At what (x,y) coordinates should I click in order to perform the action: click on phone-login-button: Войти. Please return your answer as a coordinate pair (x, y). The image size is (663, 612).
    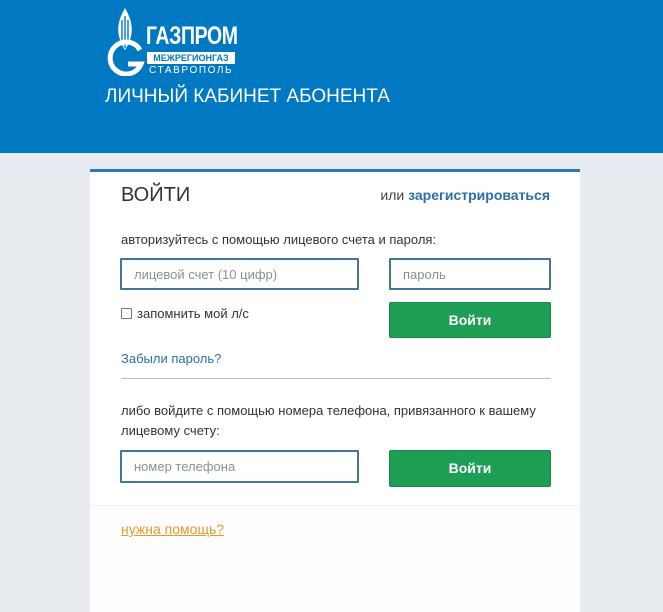
    Looking at the image, I should click on (470, 468).